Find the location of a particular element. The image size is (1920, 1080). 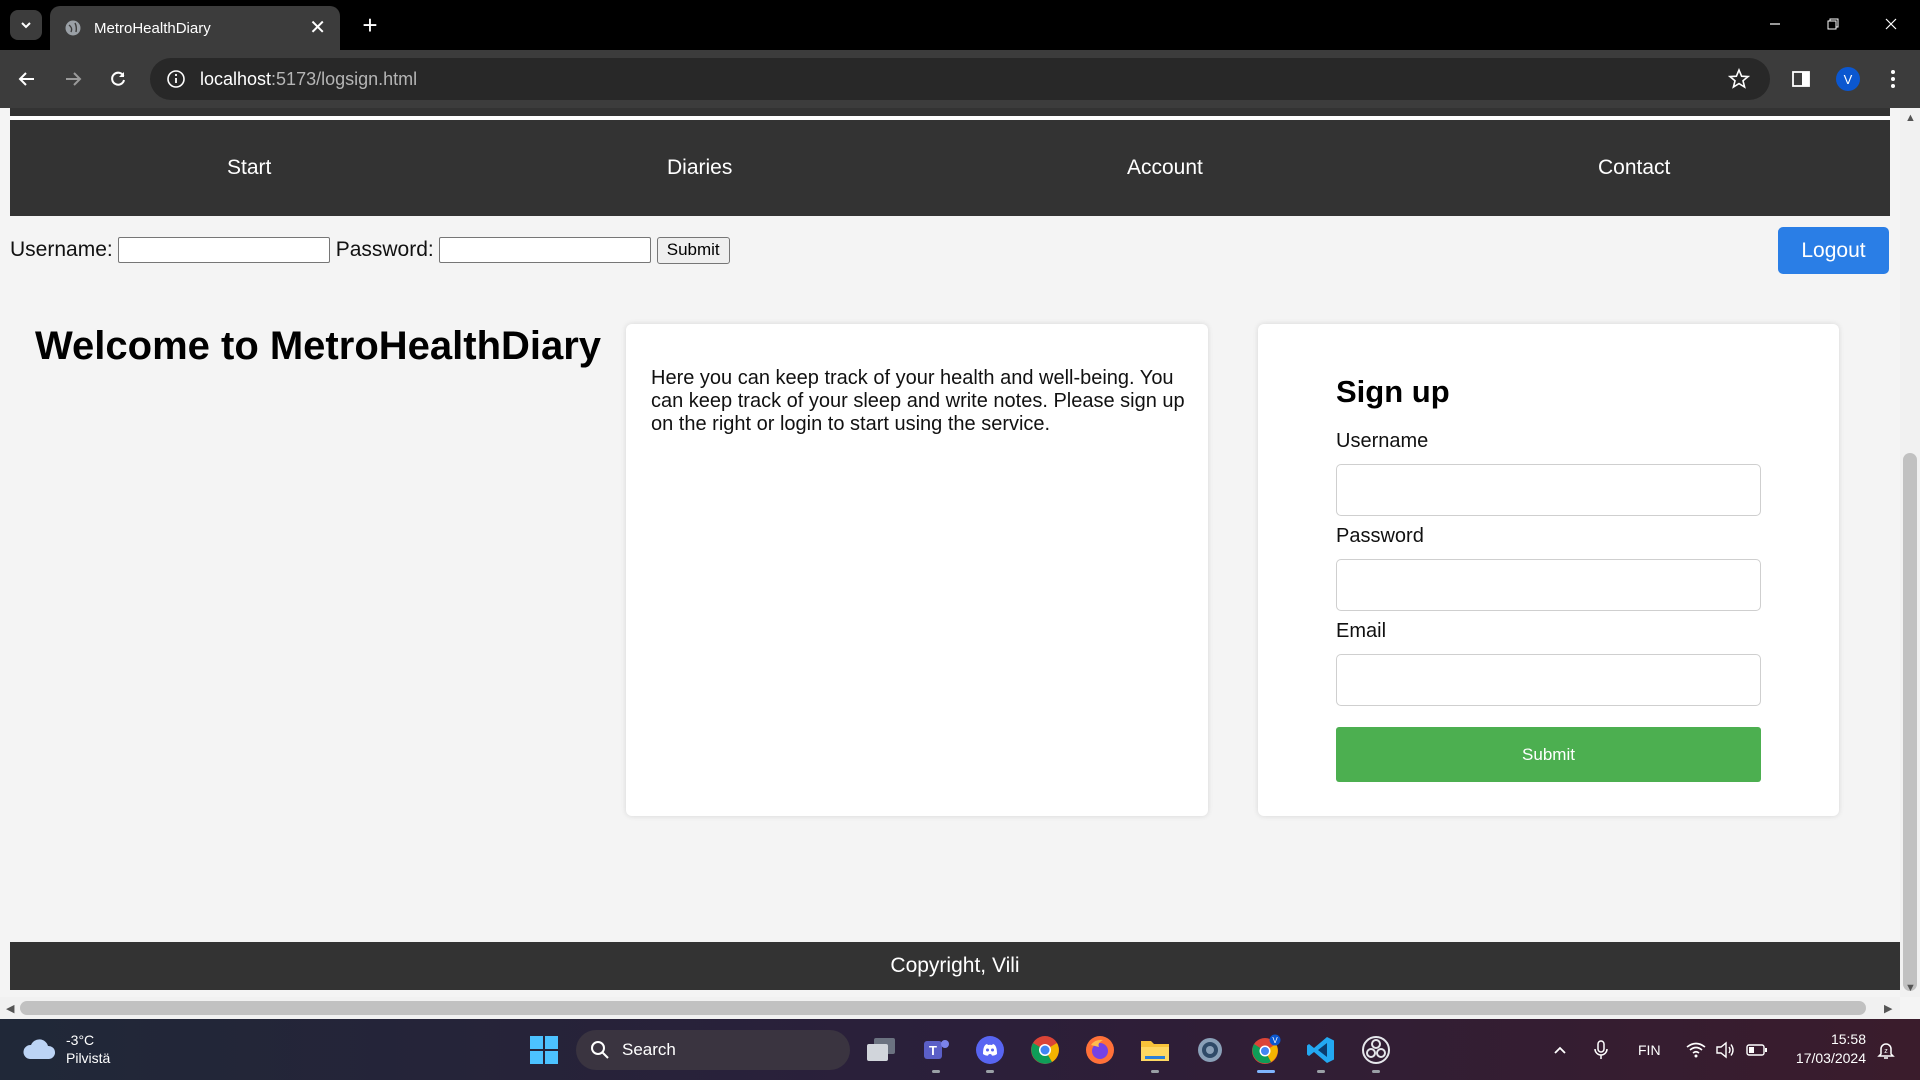

signup-card: Sign up Username Password Email Submit is located at coordinates (1548, 570).